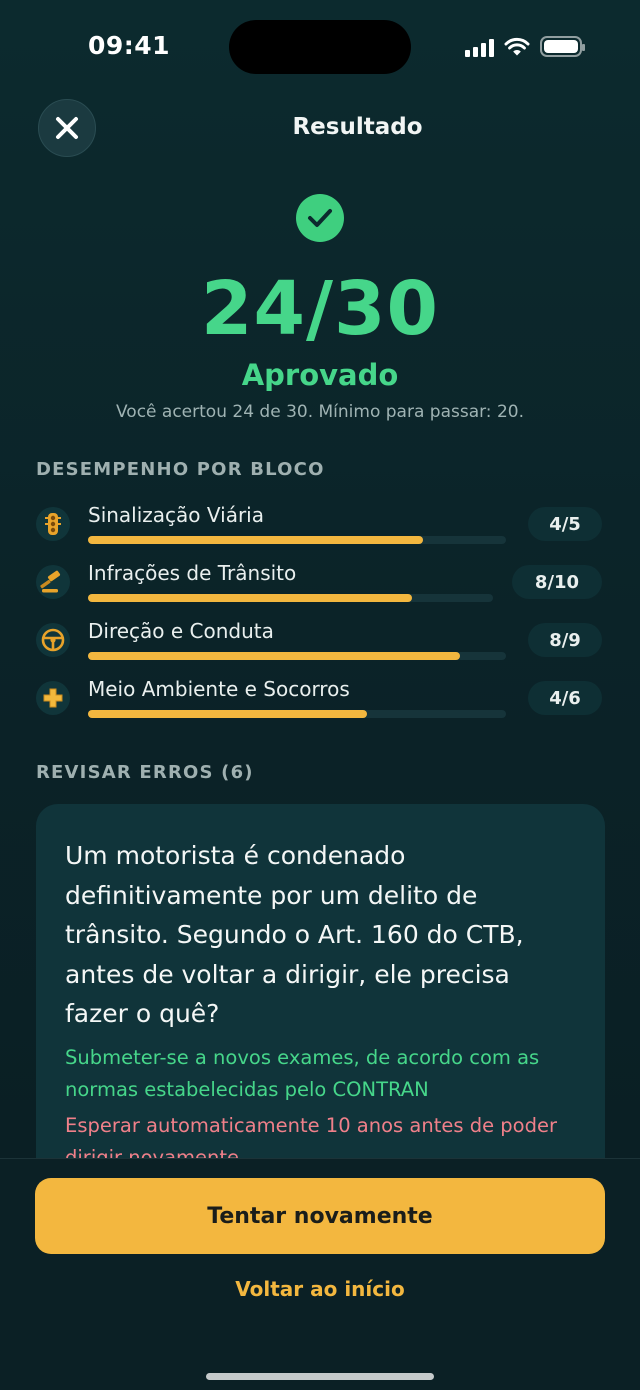 The height and width of the screenshot is (1390, 640). I want to click on dynamic-island, so click(320, 47).